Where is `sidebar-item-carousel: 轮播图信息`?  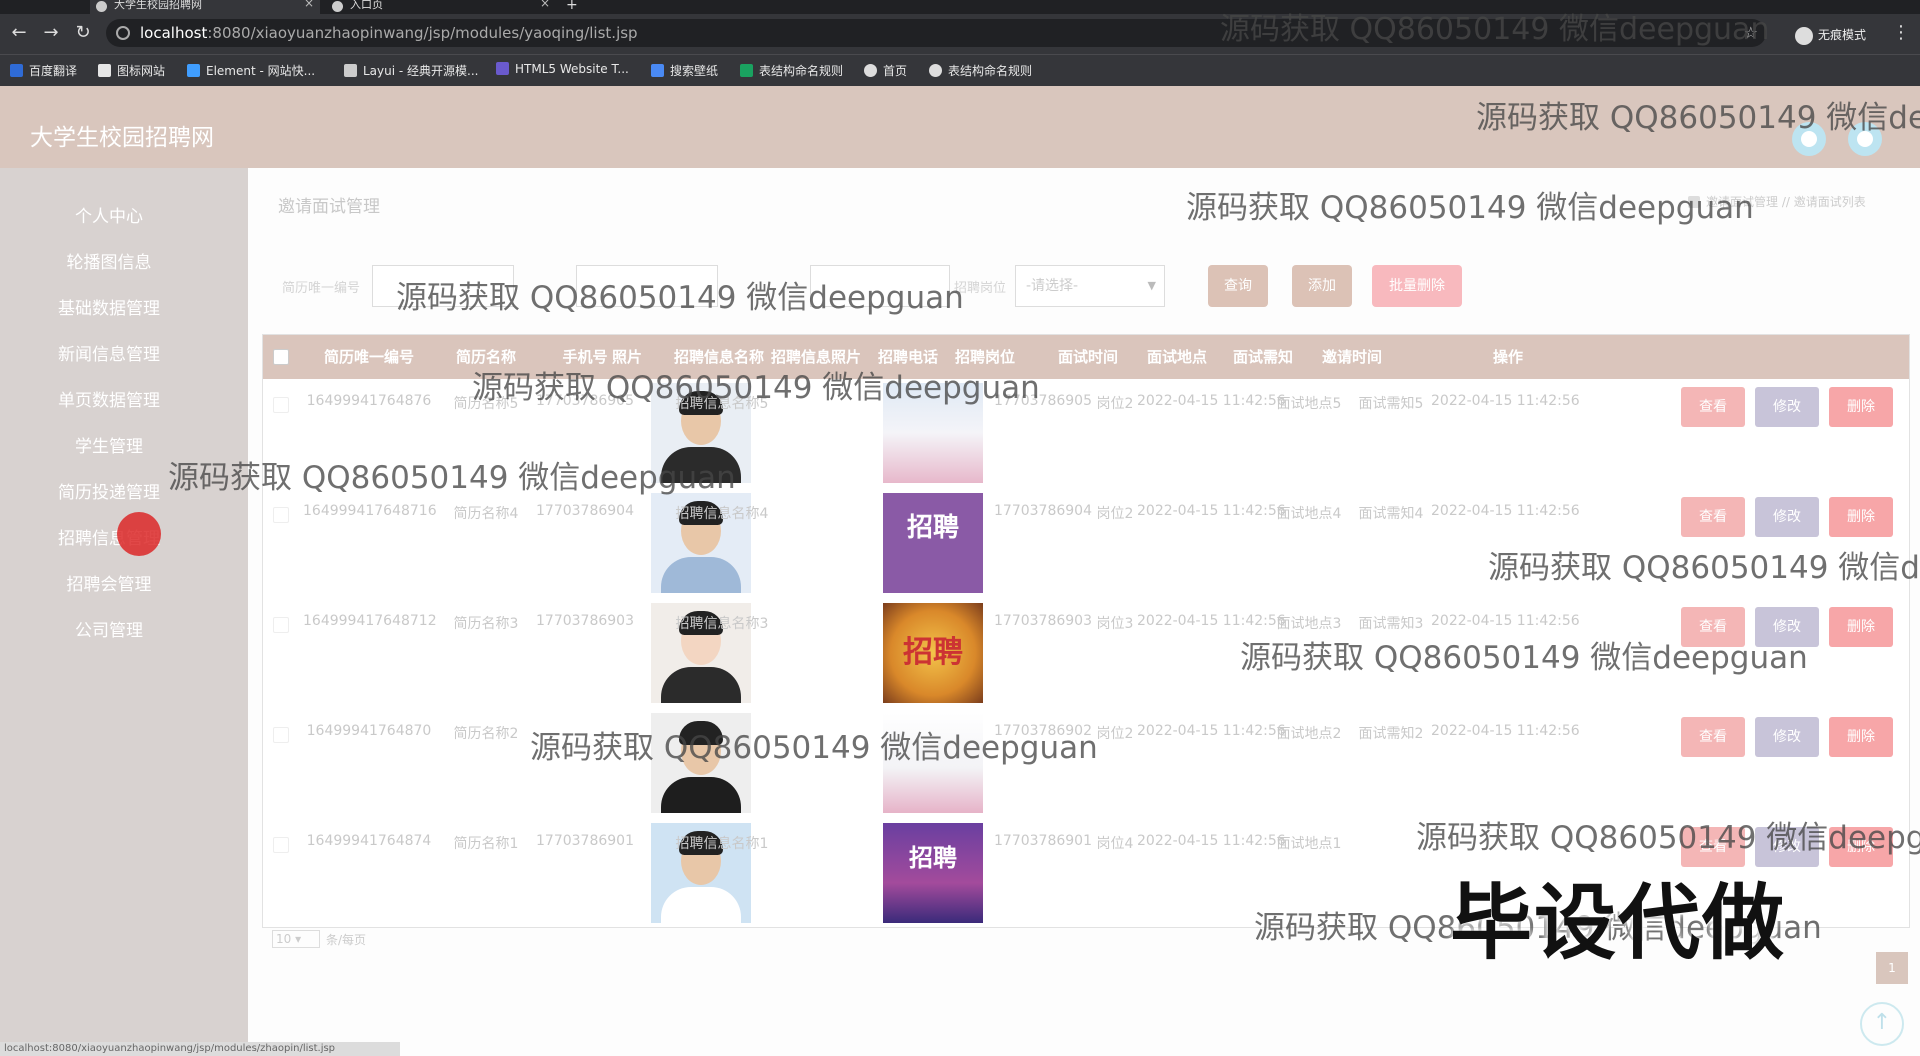
sidebar-item-carousel: 轮播图信息 is located at coordinates (109, 260).